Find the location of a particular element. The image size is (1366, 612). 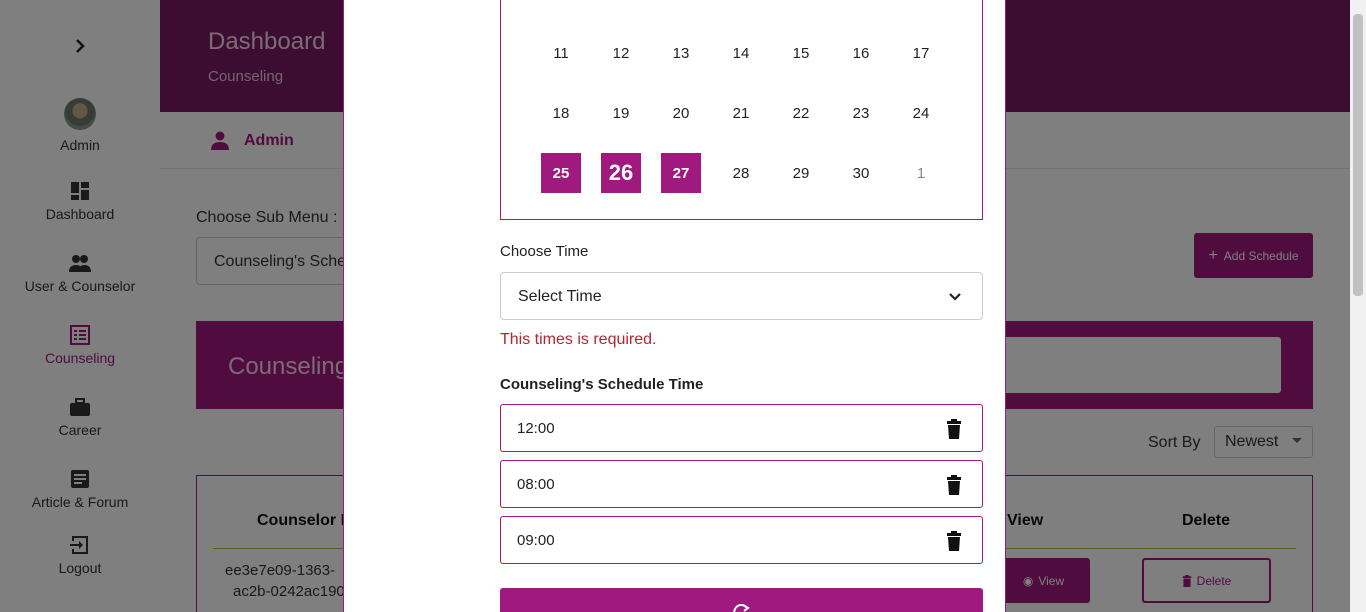

schedule-slot: 09:00 is located at coordinates (741, 540).